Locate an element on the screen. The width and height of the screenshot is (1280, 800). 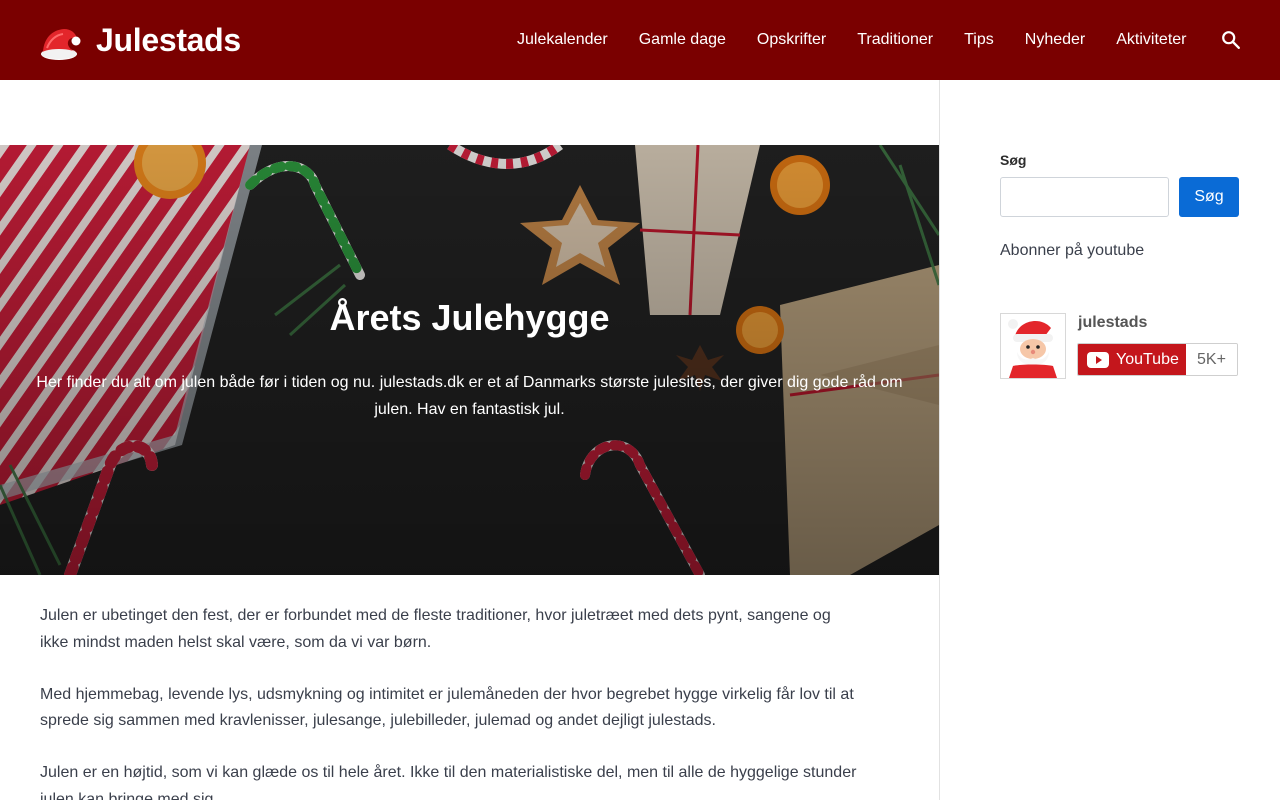
search-label: Søg is located at coordinates (1013, 160).